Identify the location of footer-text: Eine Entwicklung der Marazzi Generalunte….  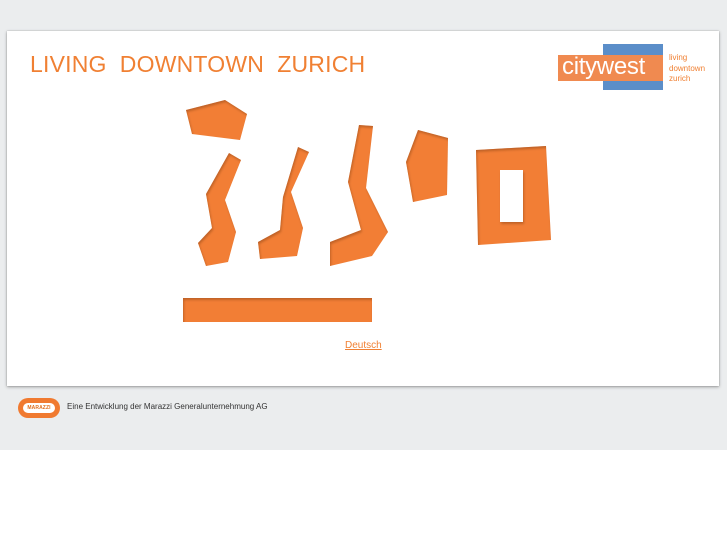
(167, 406).